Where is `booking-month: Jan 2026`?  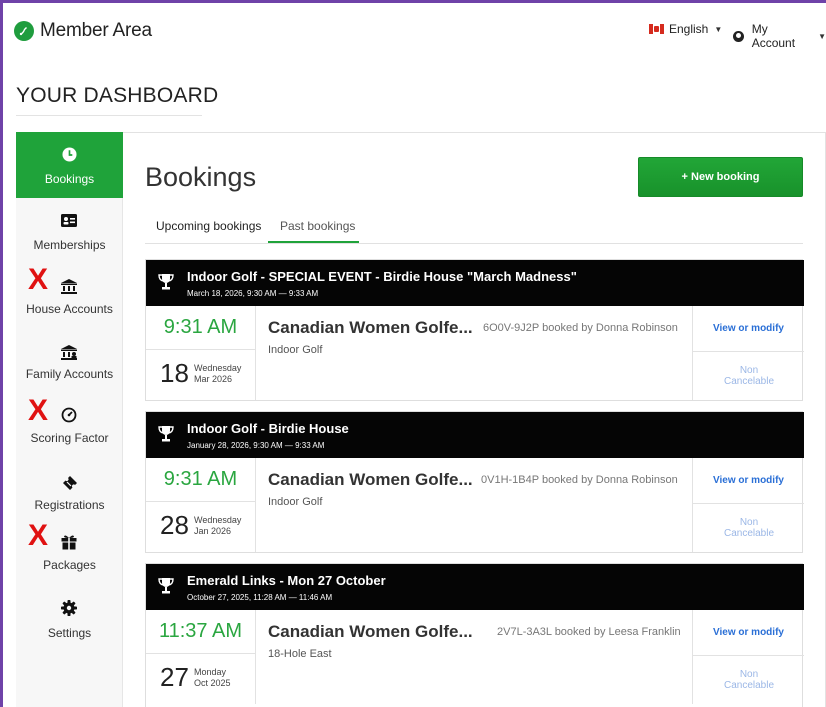
booking-month: Jan 2026 is located at coordinates (213, 531).